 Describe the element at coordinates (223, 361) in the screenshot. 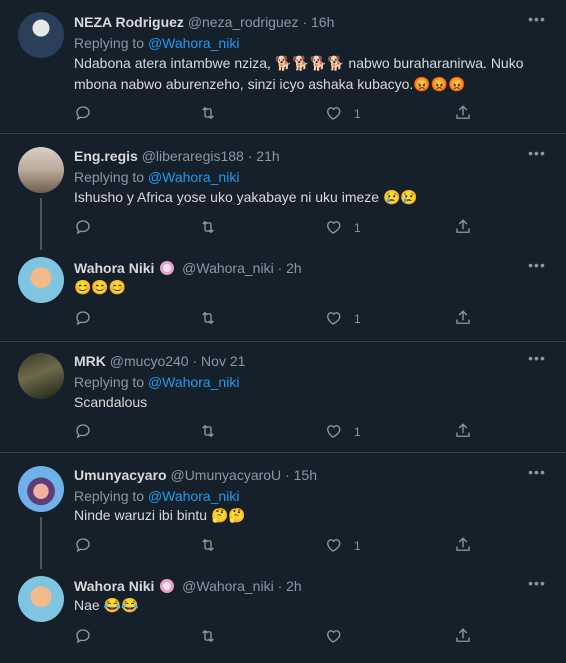

I see `timestamp: Nov 21` at that location.